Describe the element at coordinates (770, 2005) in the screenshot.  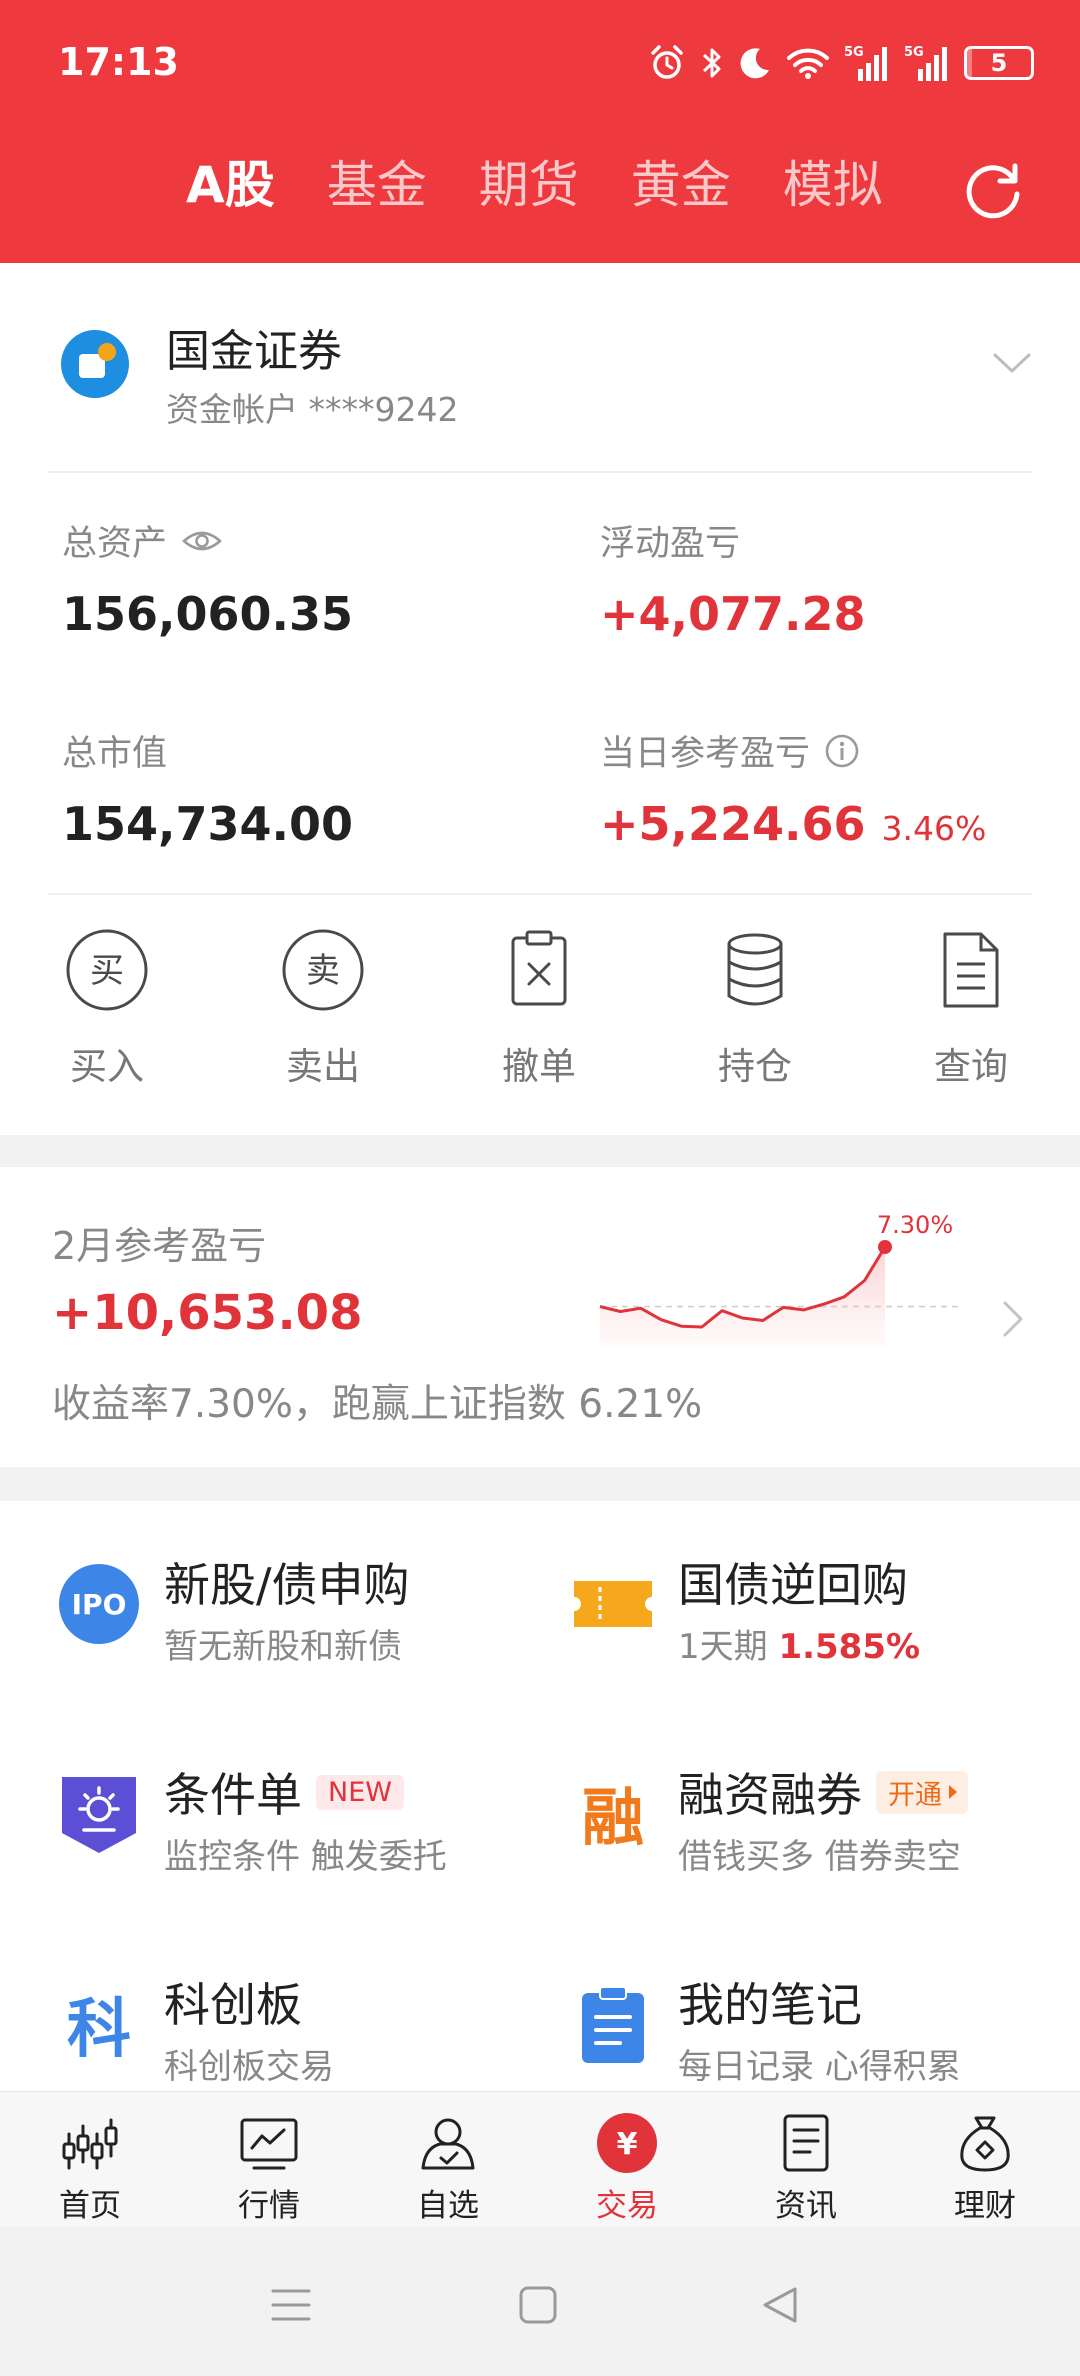
I see `notes-title: 我的笔记` at that location.